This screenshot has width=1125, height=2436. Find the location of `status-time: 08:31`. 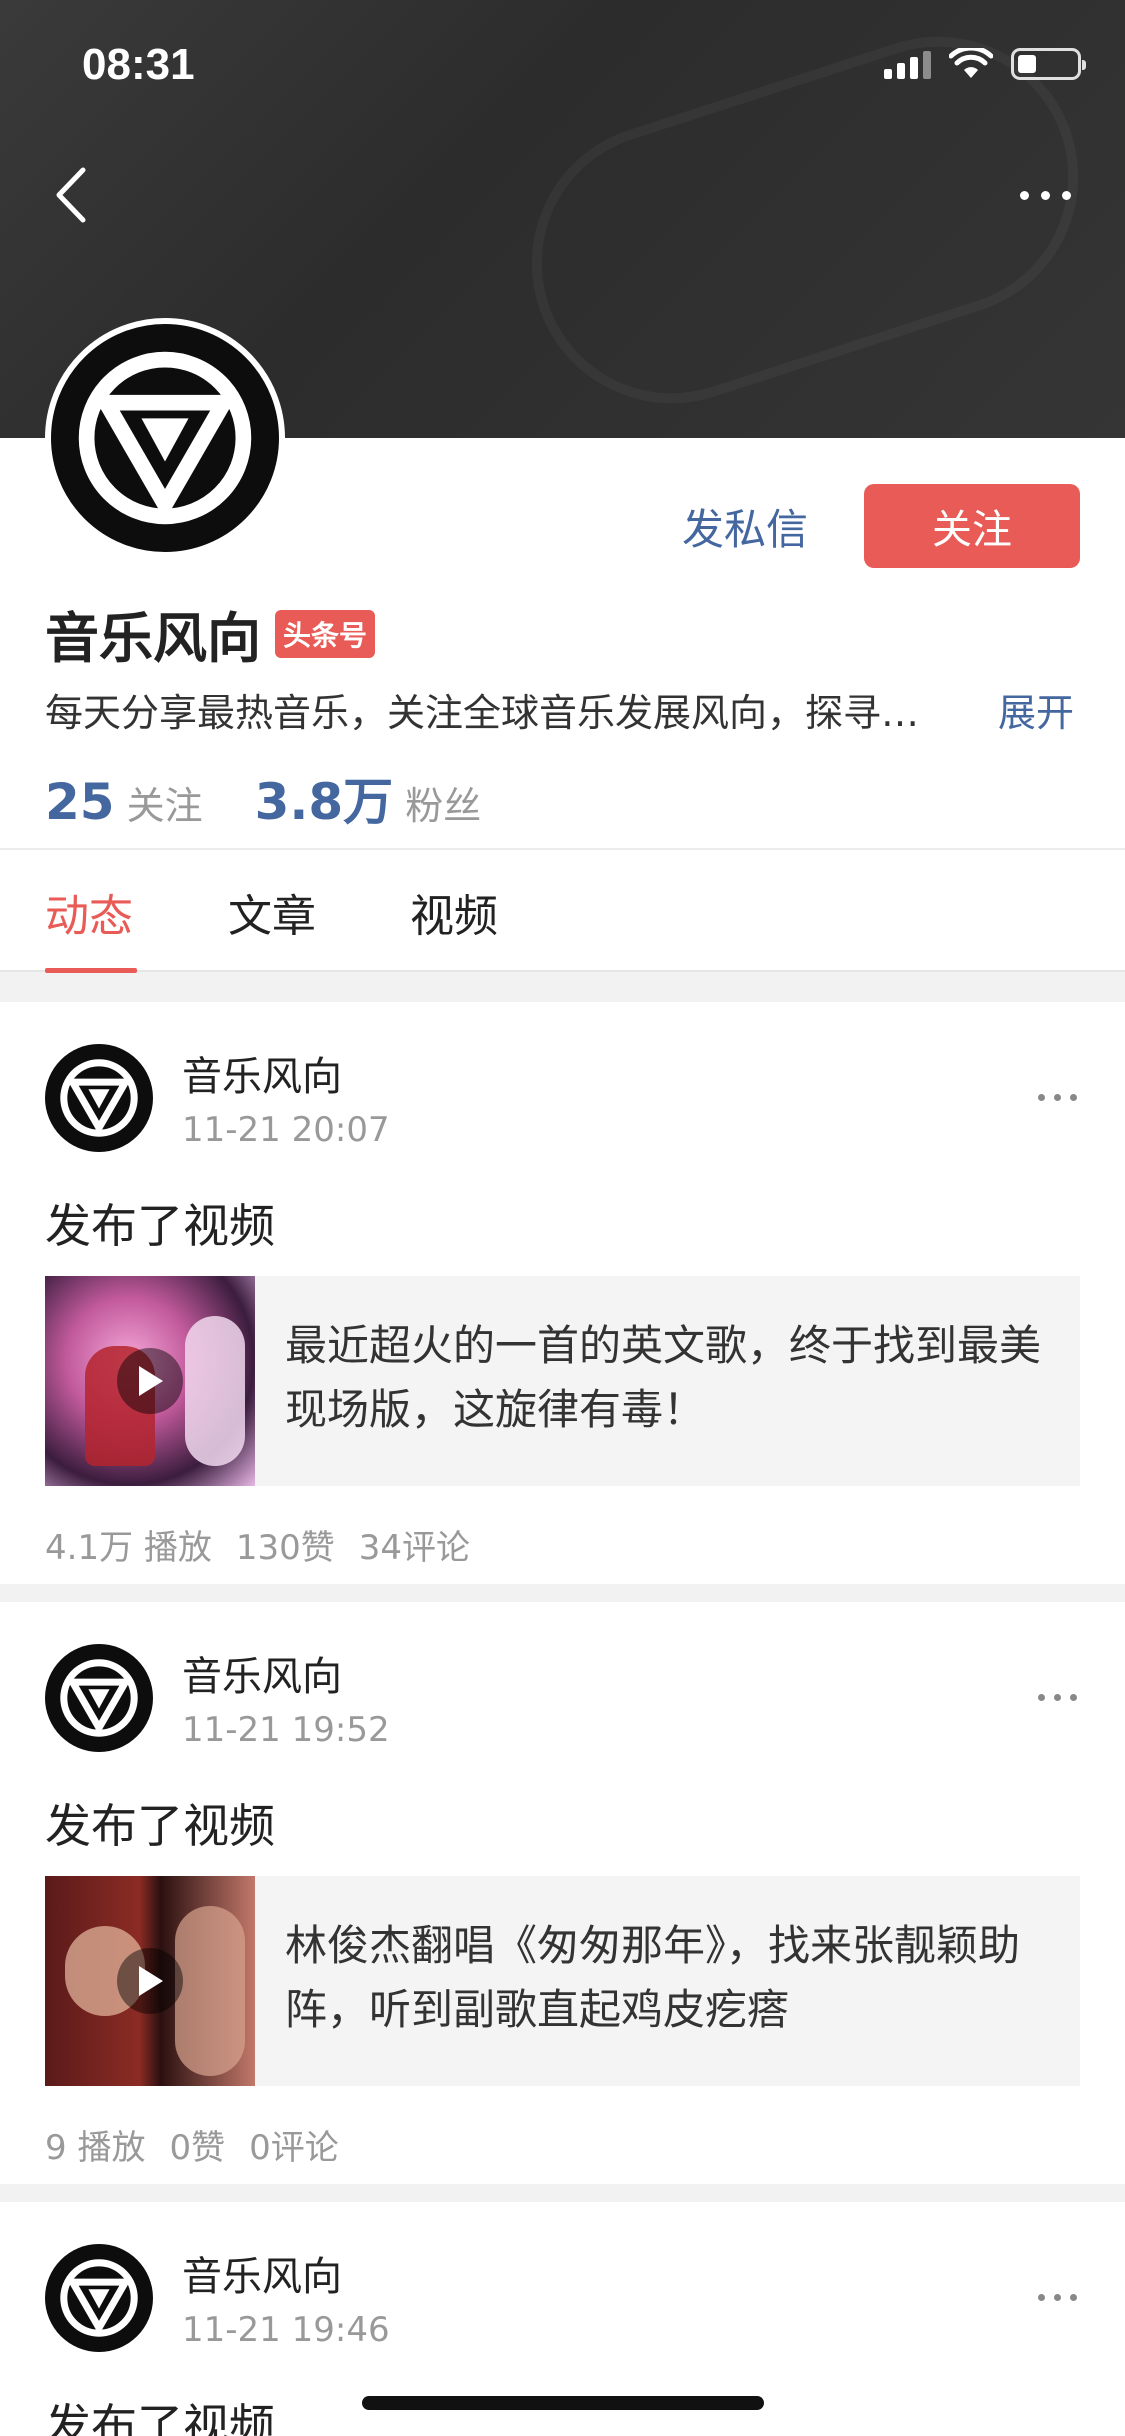

status-time: 08:31 is located at coordinates (138, 64).